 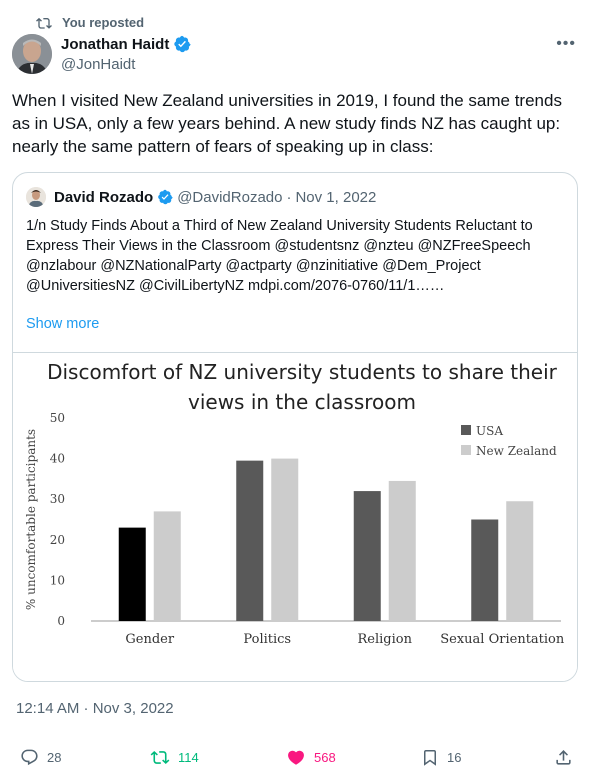 What do you see at coordinates (29, 757) in the screenshot?
I see `reply-icon` at bounding box center [29, 757].